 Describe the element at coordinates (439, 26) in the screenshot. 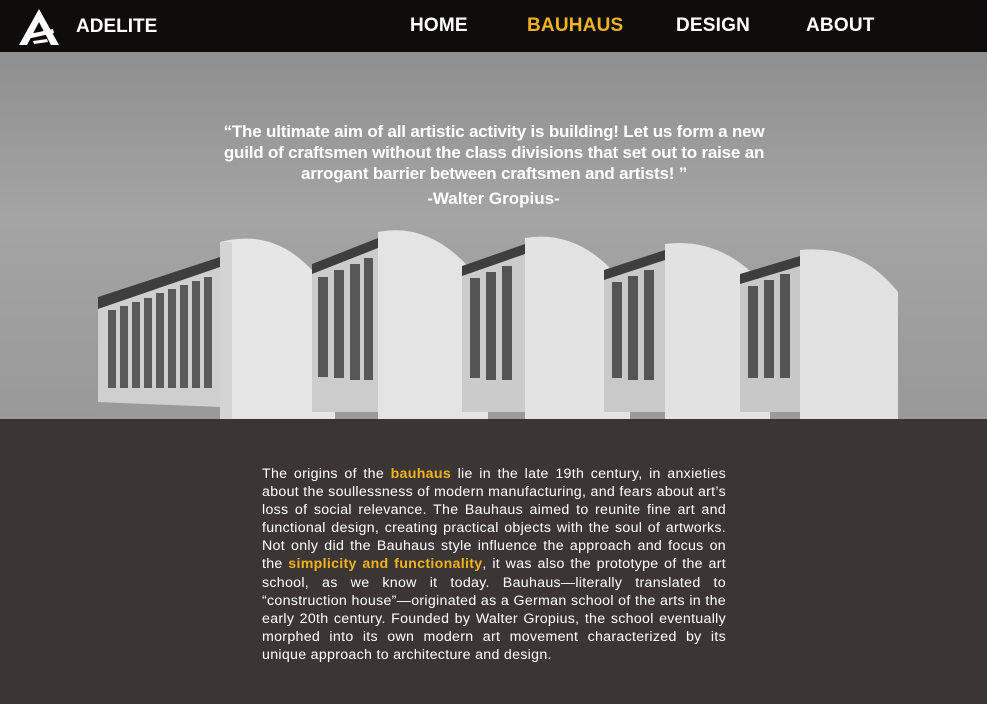

I see `nav-home: HOME` at that location.